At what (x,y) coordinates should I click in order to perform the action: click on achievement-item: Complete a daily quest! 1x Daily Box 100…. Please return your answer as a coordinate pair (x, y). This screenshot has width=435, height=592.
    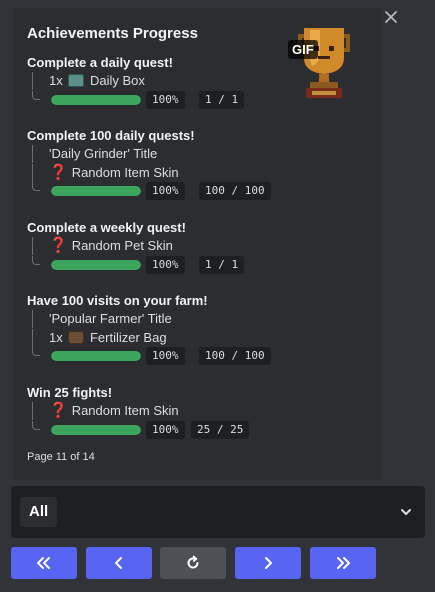
    Looking at the image, I should click on (136, 81).